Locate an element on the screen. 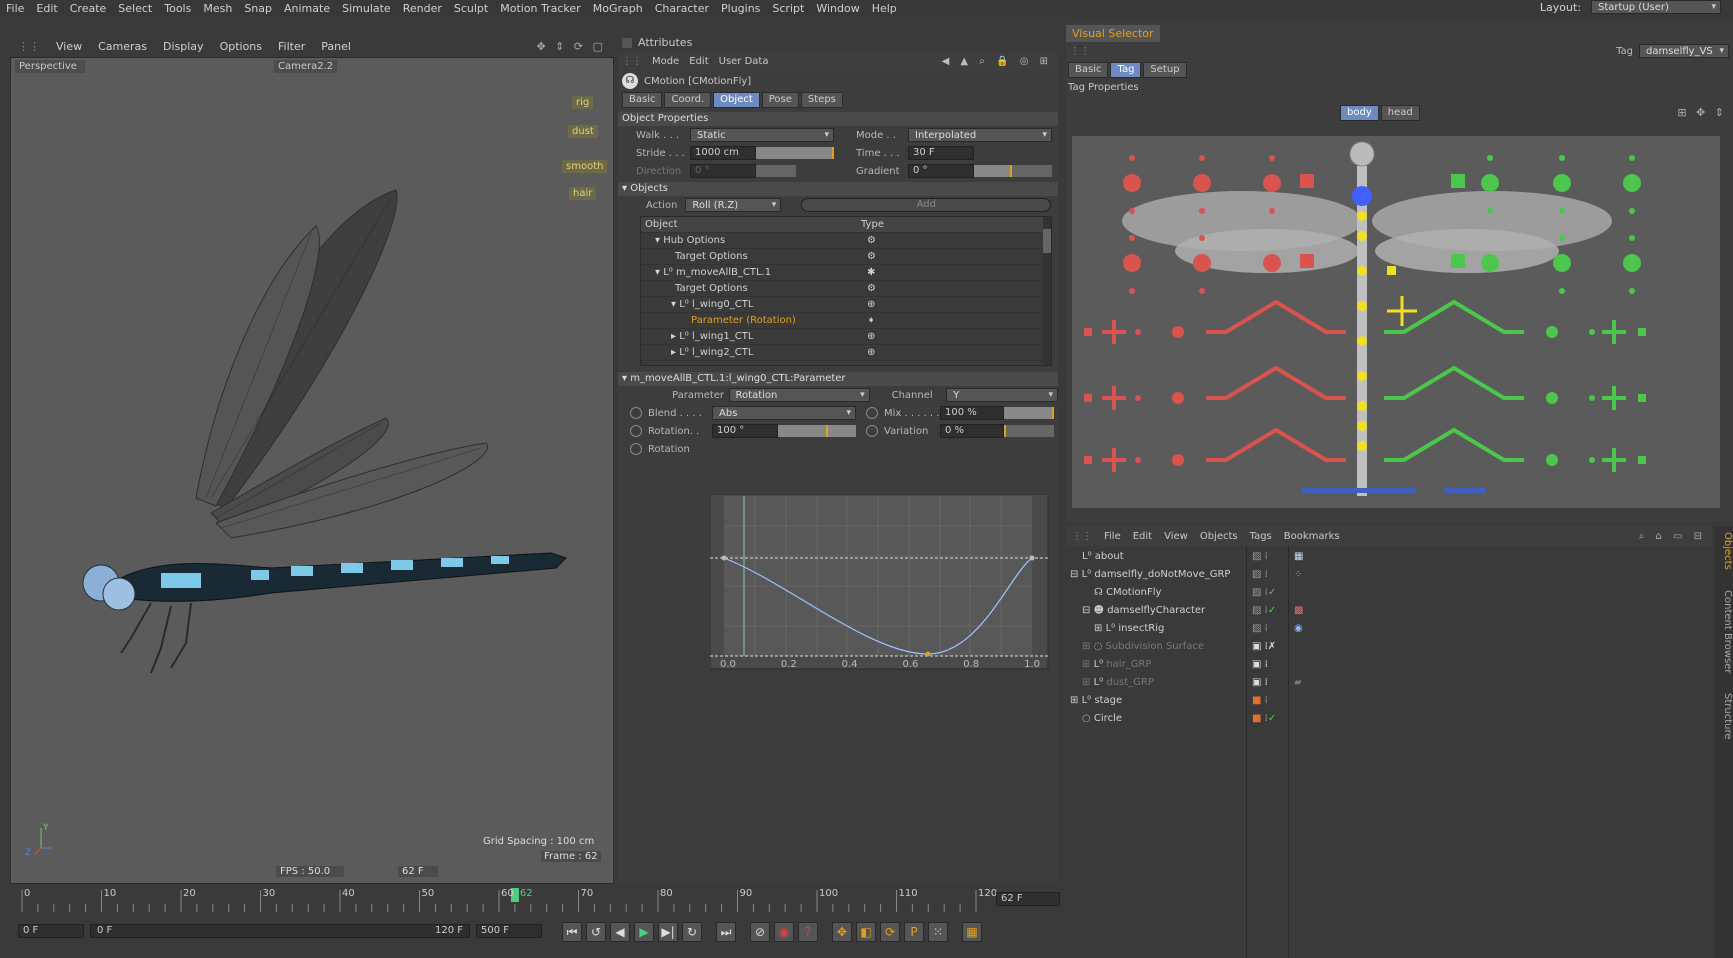 This screenshot has height=958, width=1733. scale-key-icon: ◧ is located at coordinates (866, 932).